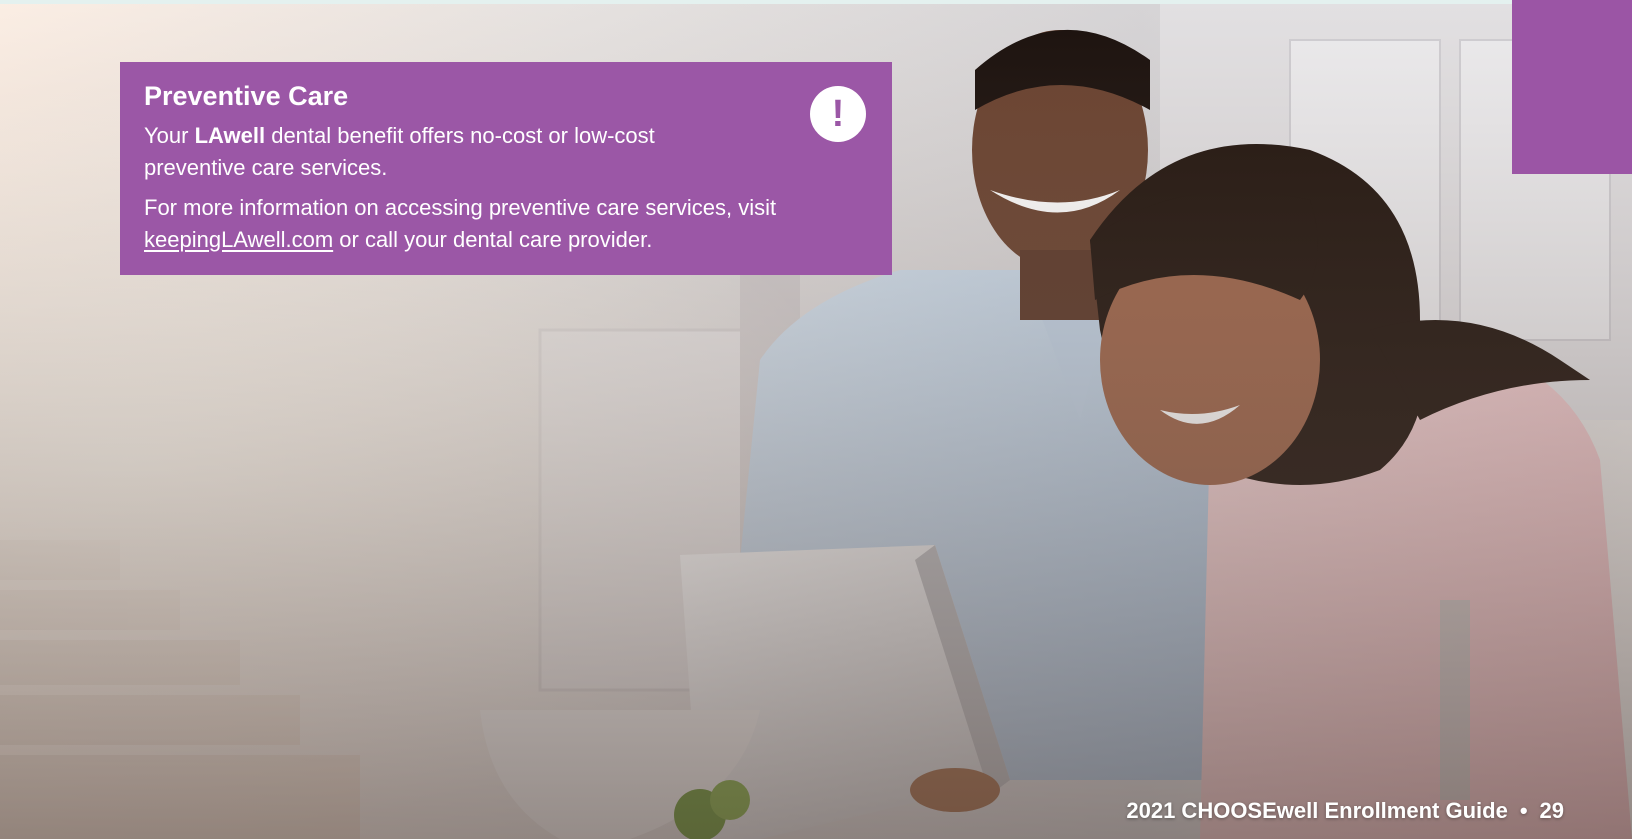  What do you see at coordinates (230, 135) in the screenshot?
I see `brand-name: LAwell` at bounding box center [230, 135].